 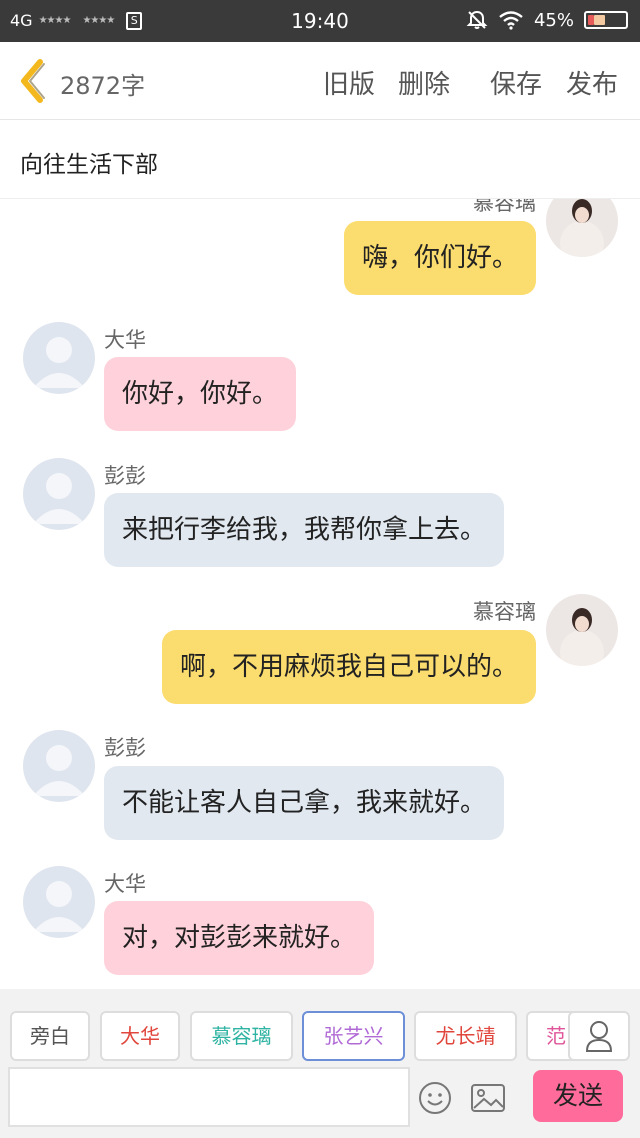 What do you see at coordinates (103, 86) in the screenshot?
I see `word-count: 2872字` at bounding box center [103, 86].